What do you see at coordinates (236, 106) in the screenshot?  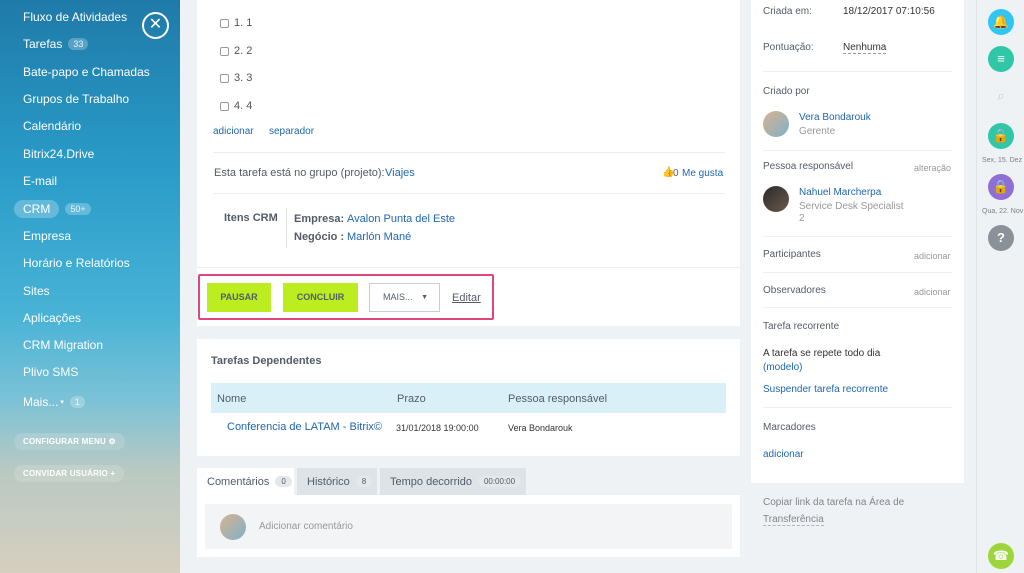 I see `checklist-item: 4. 4` at bounding box center [236, 106].